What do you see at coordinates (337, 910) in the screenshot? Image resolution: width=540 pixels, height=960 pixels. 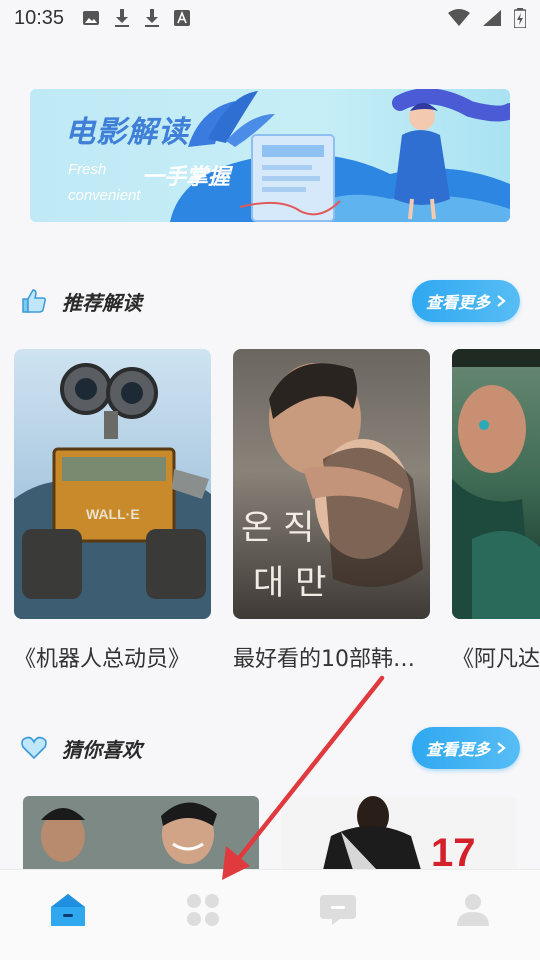 I see `chat-icon` at bounding box center [337, 910].